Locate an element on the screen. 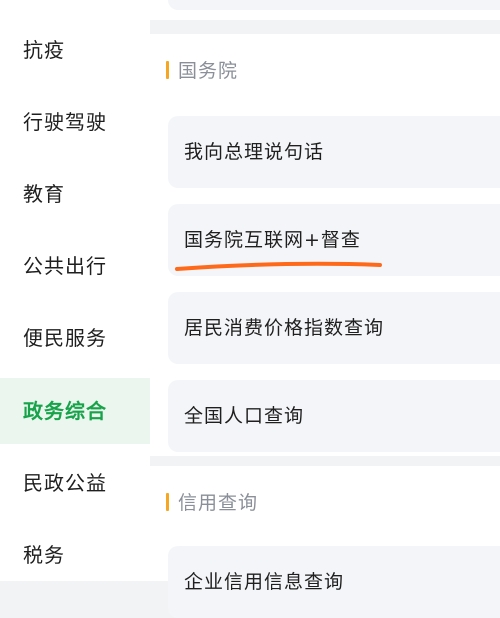 Image resolution: width=500 pixels, height=618 pixels. section-title: 信用查询 is located at coordinates (212, 501).